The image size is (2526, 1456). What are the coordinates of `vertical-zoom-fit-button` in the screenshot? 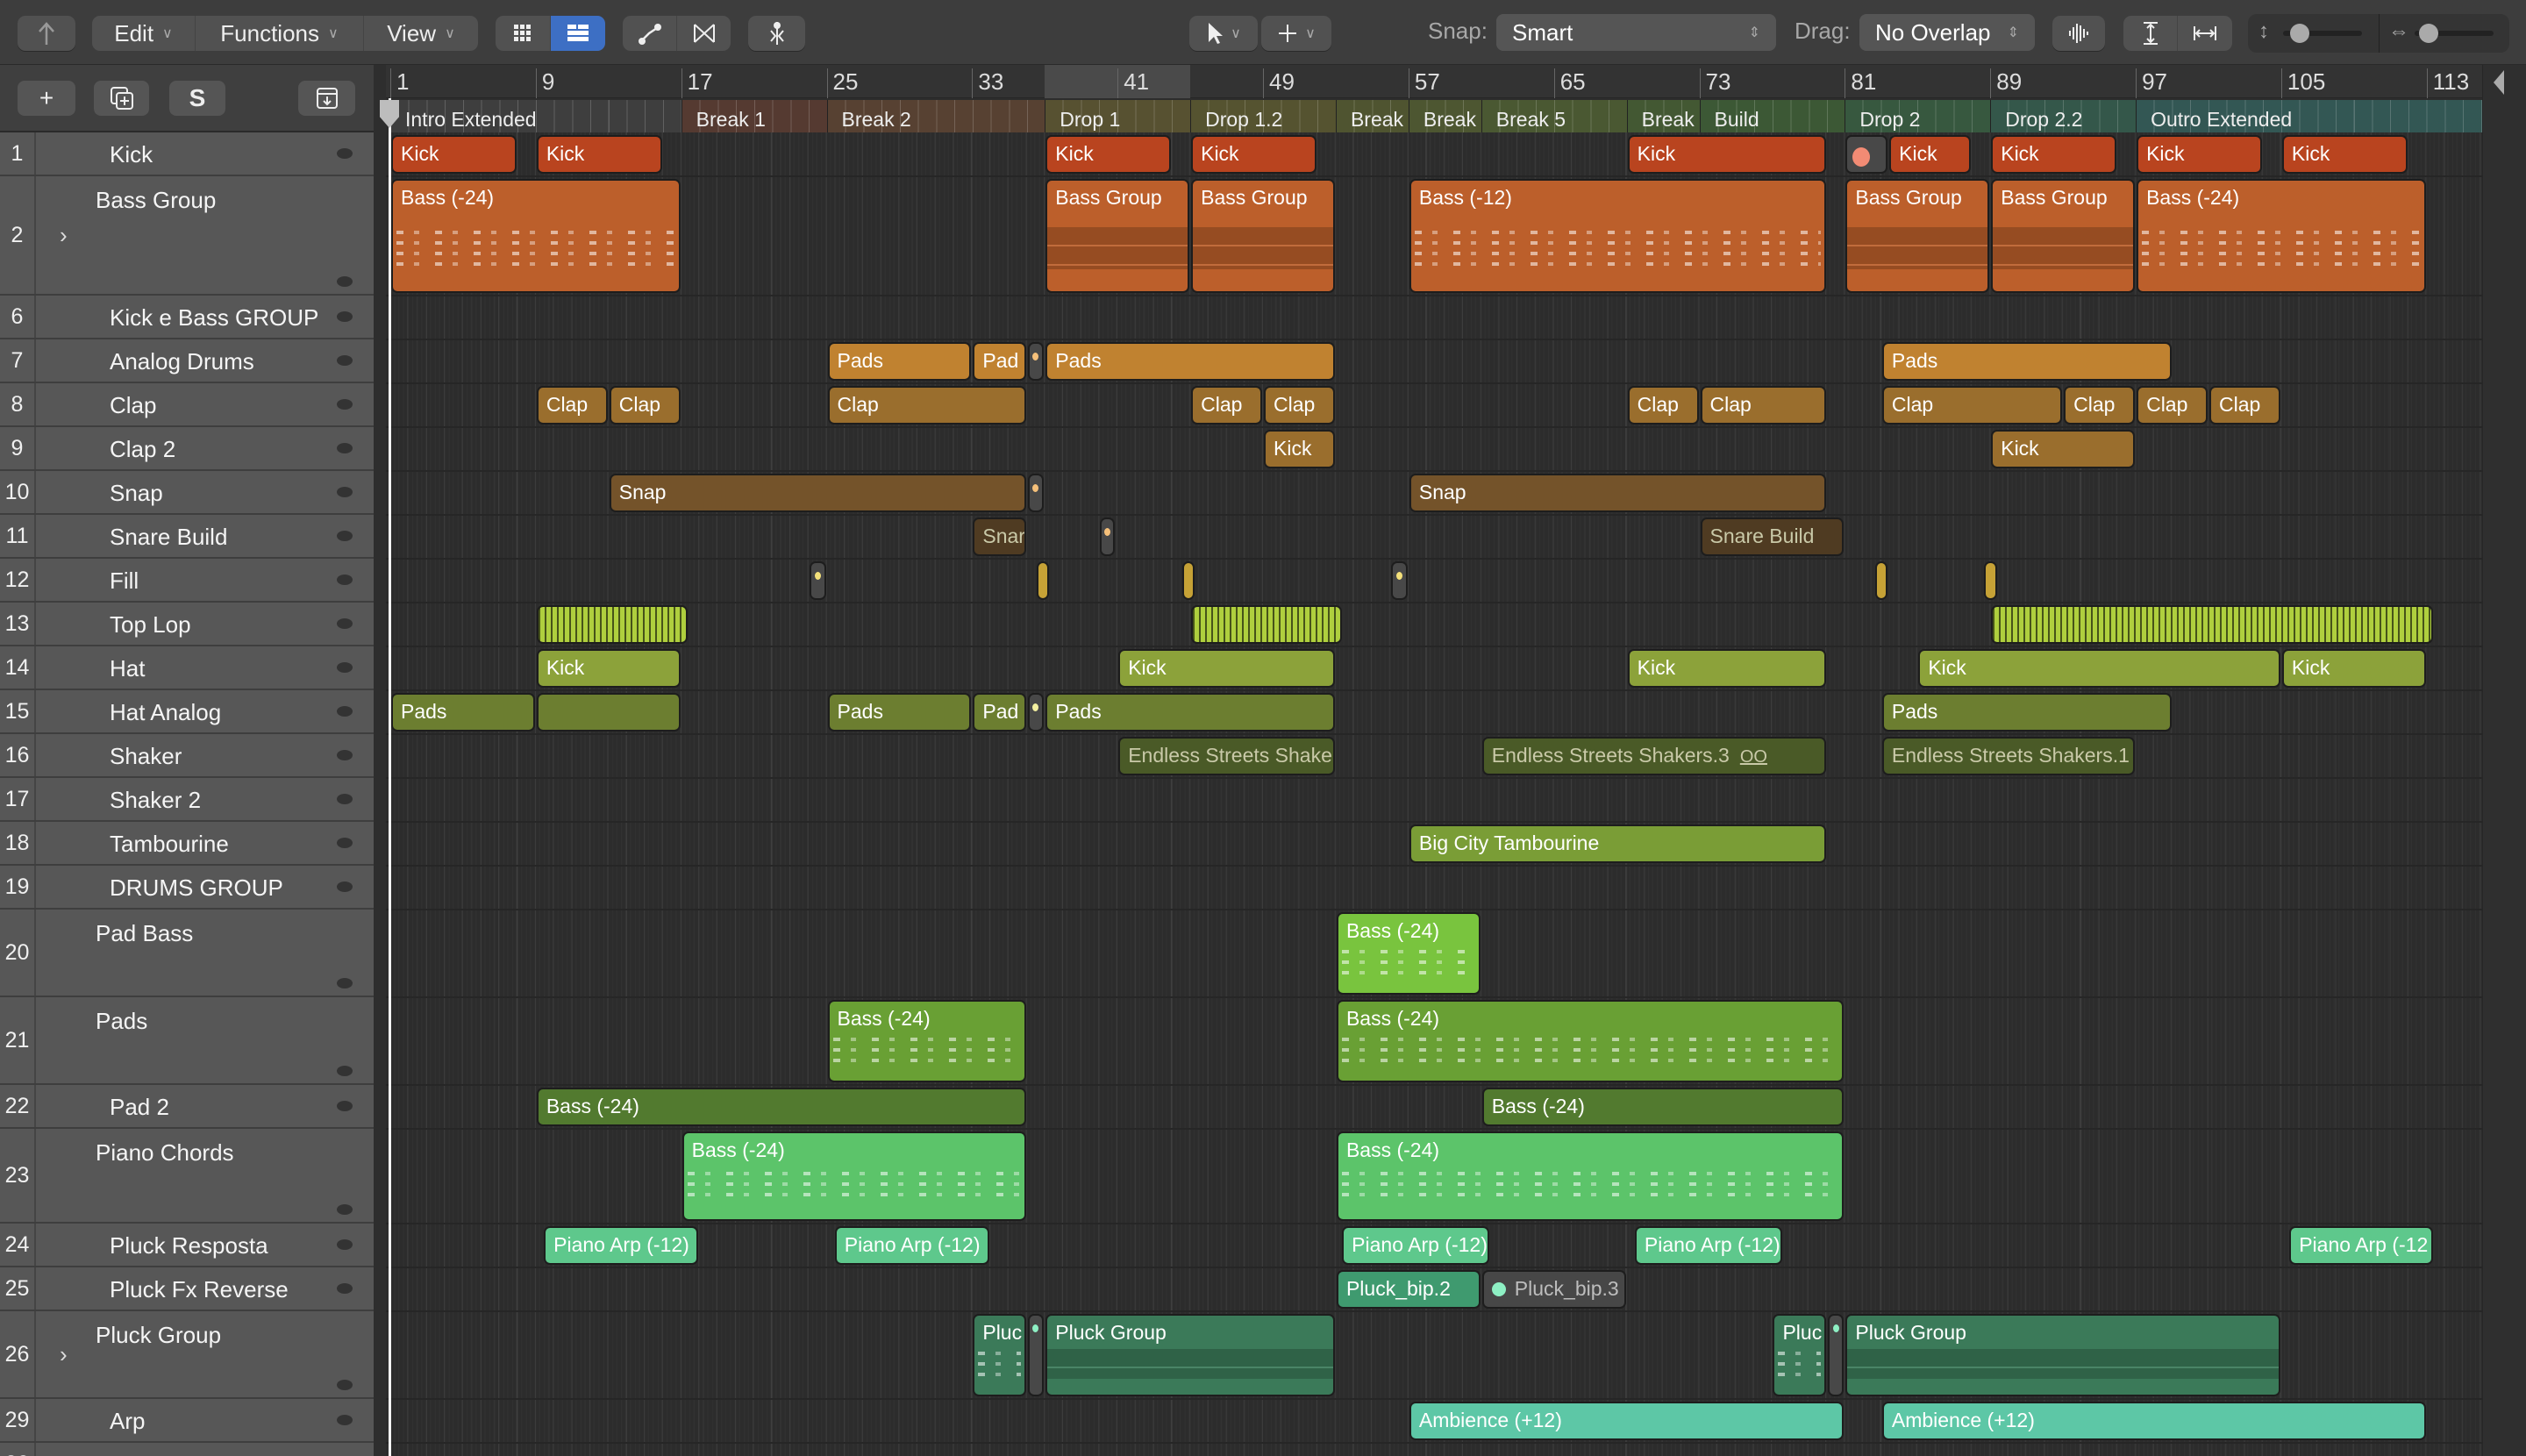 It's located at (2150, 33).